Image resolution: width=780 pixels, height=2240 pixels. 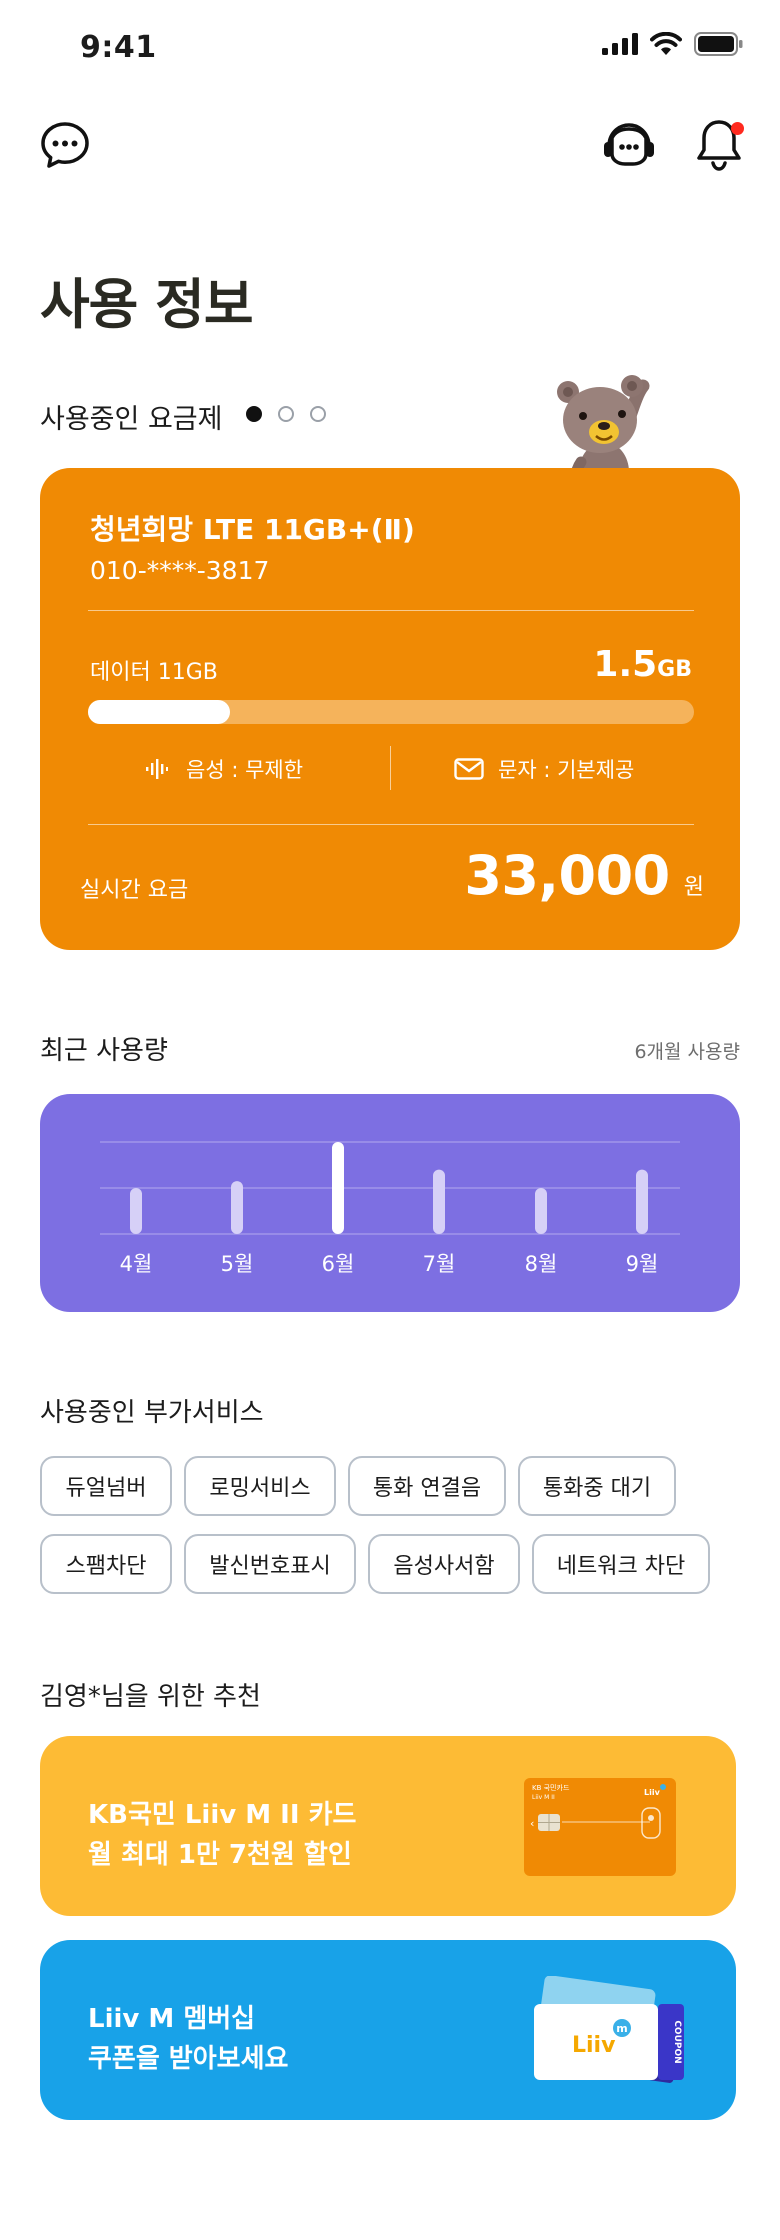 I want to click on addon-chip: 듀얼넘버, so click(x=106, y=1486).